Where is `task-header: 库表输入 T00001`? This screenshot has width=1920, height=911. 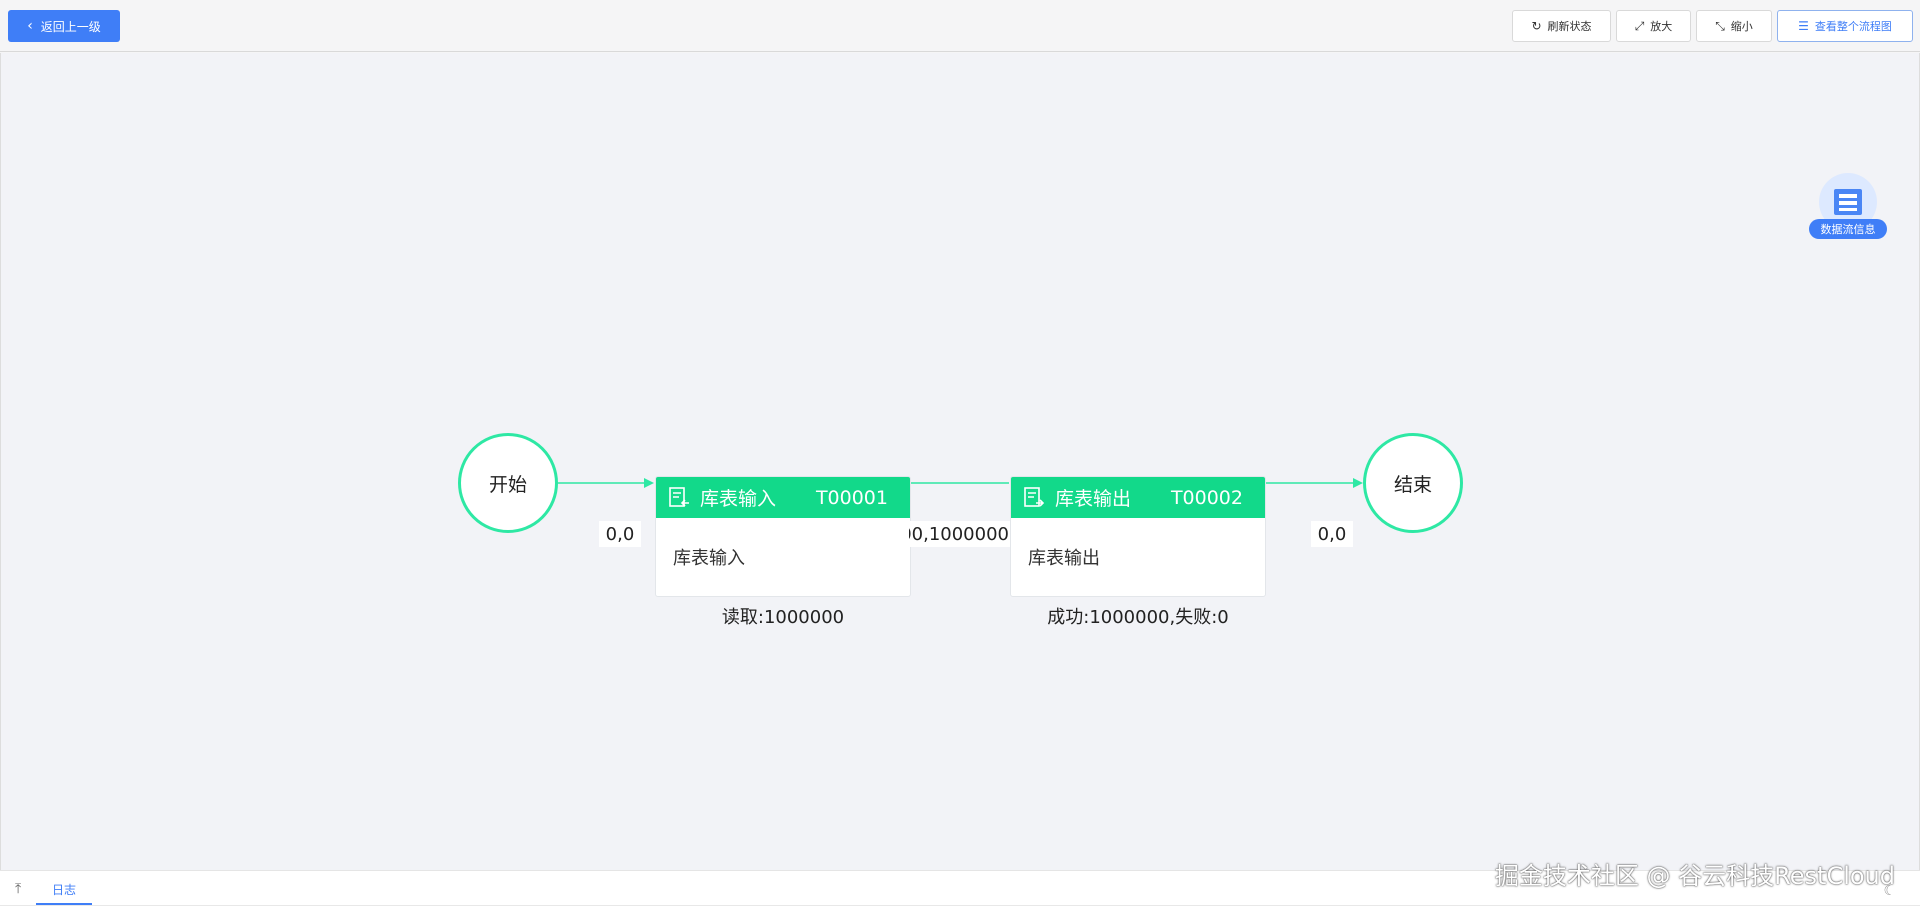 task-header: 库表输入 T00001 is located at coordinates (783, 497).